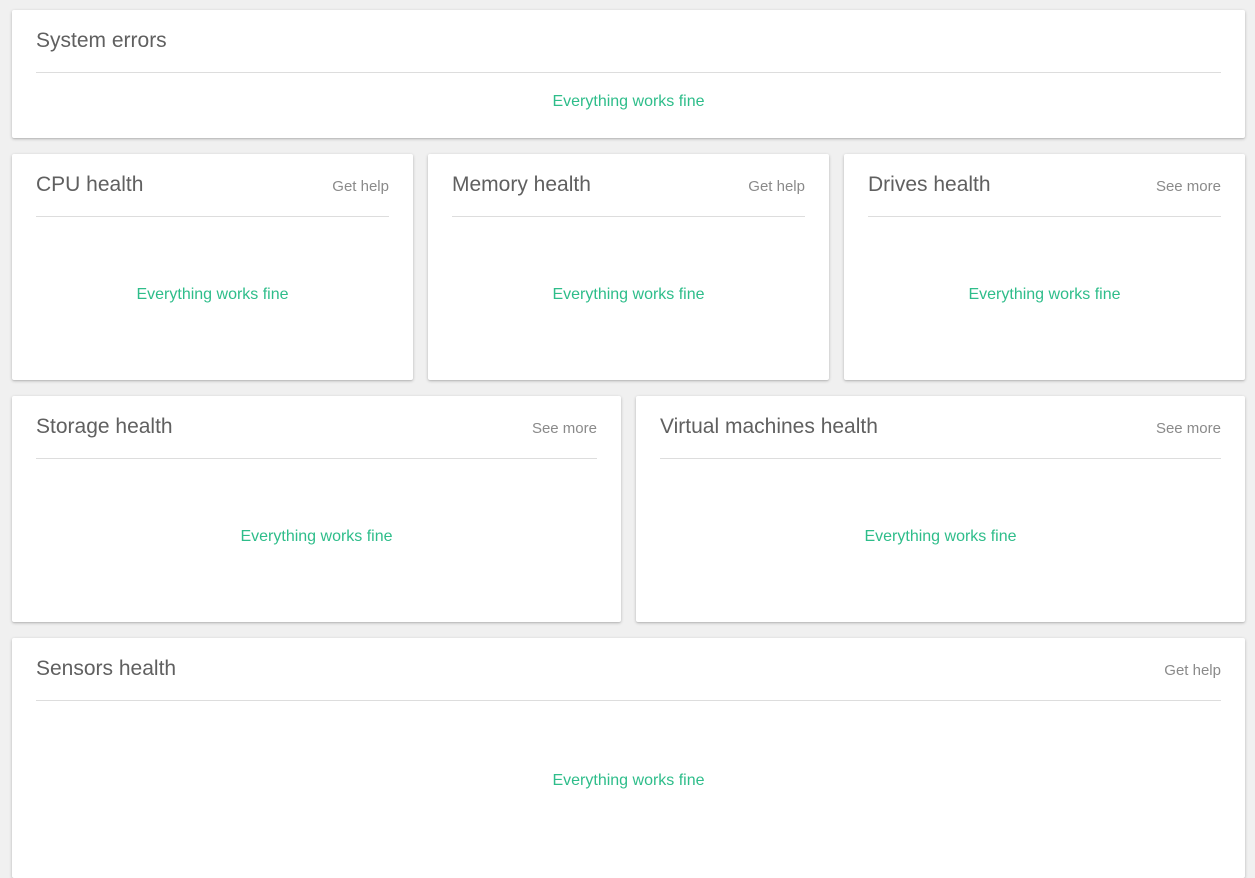 This screenshot has width=1255, height=878. Describe the element at coordinates (101, 40) in the screenshot. I see `card-title: System errors` at that location.